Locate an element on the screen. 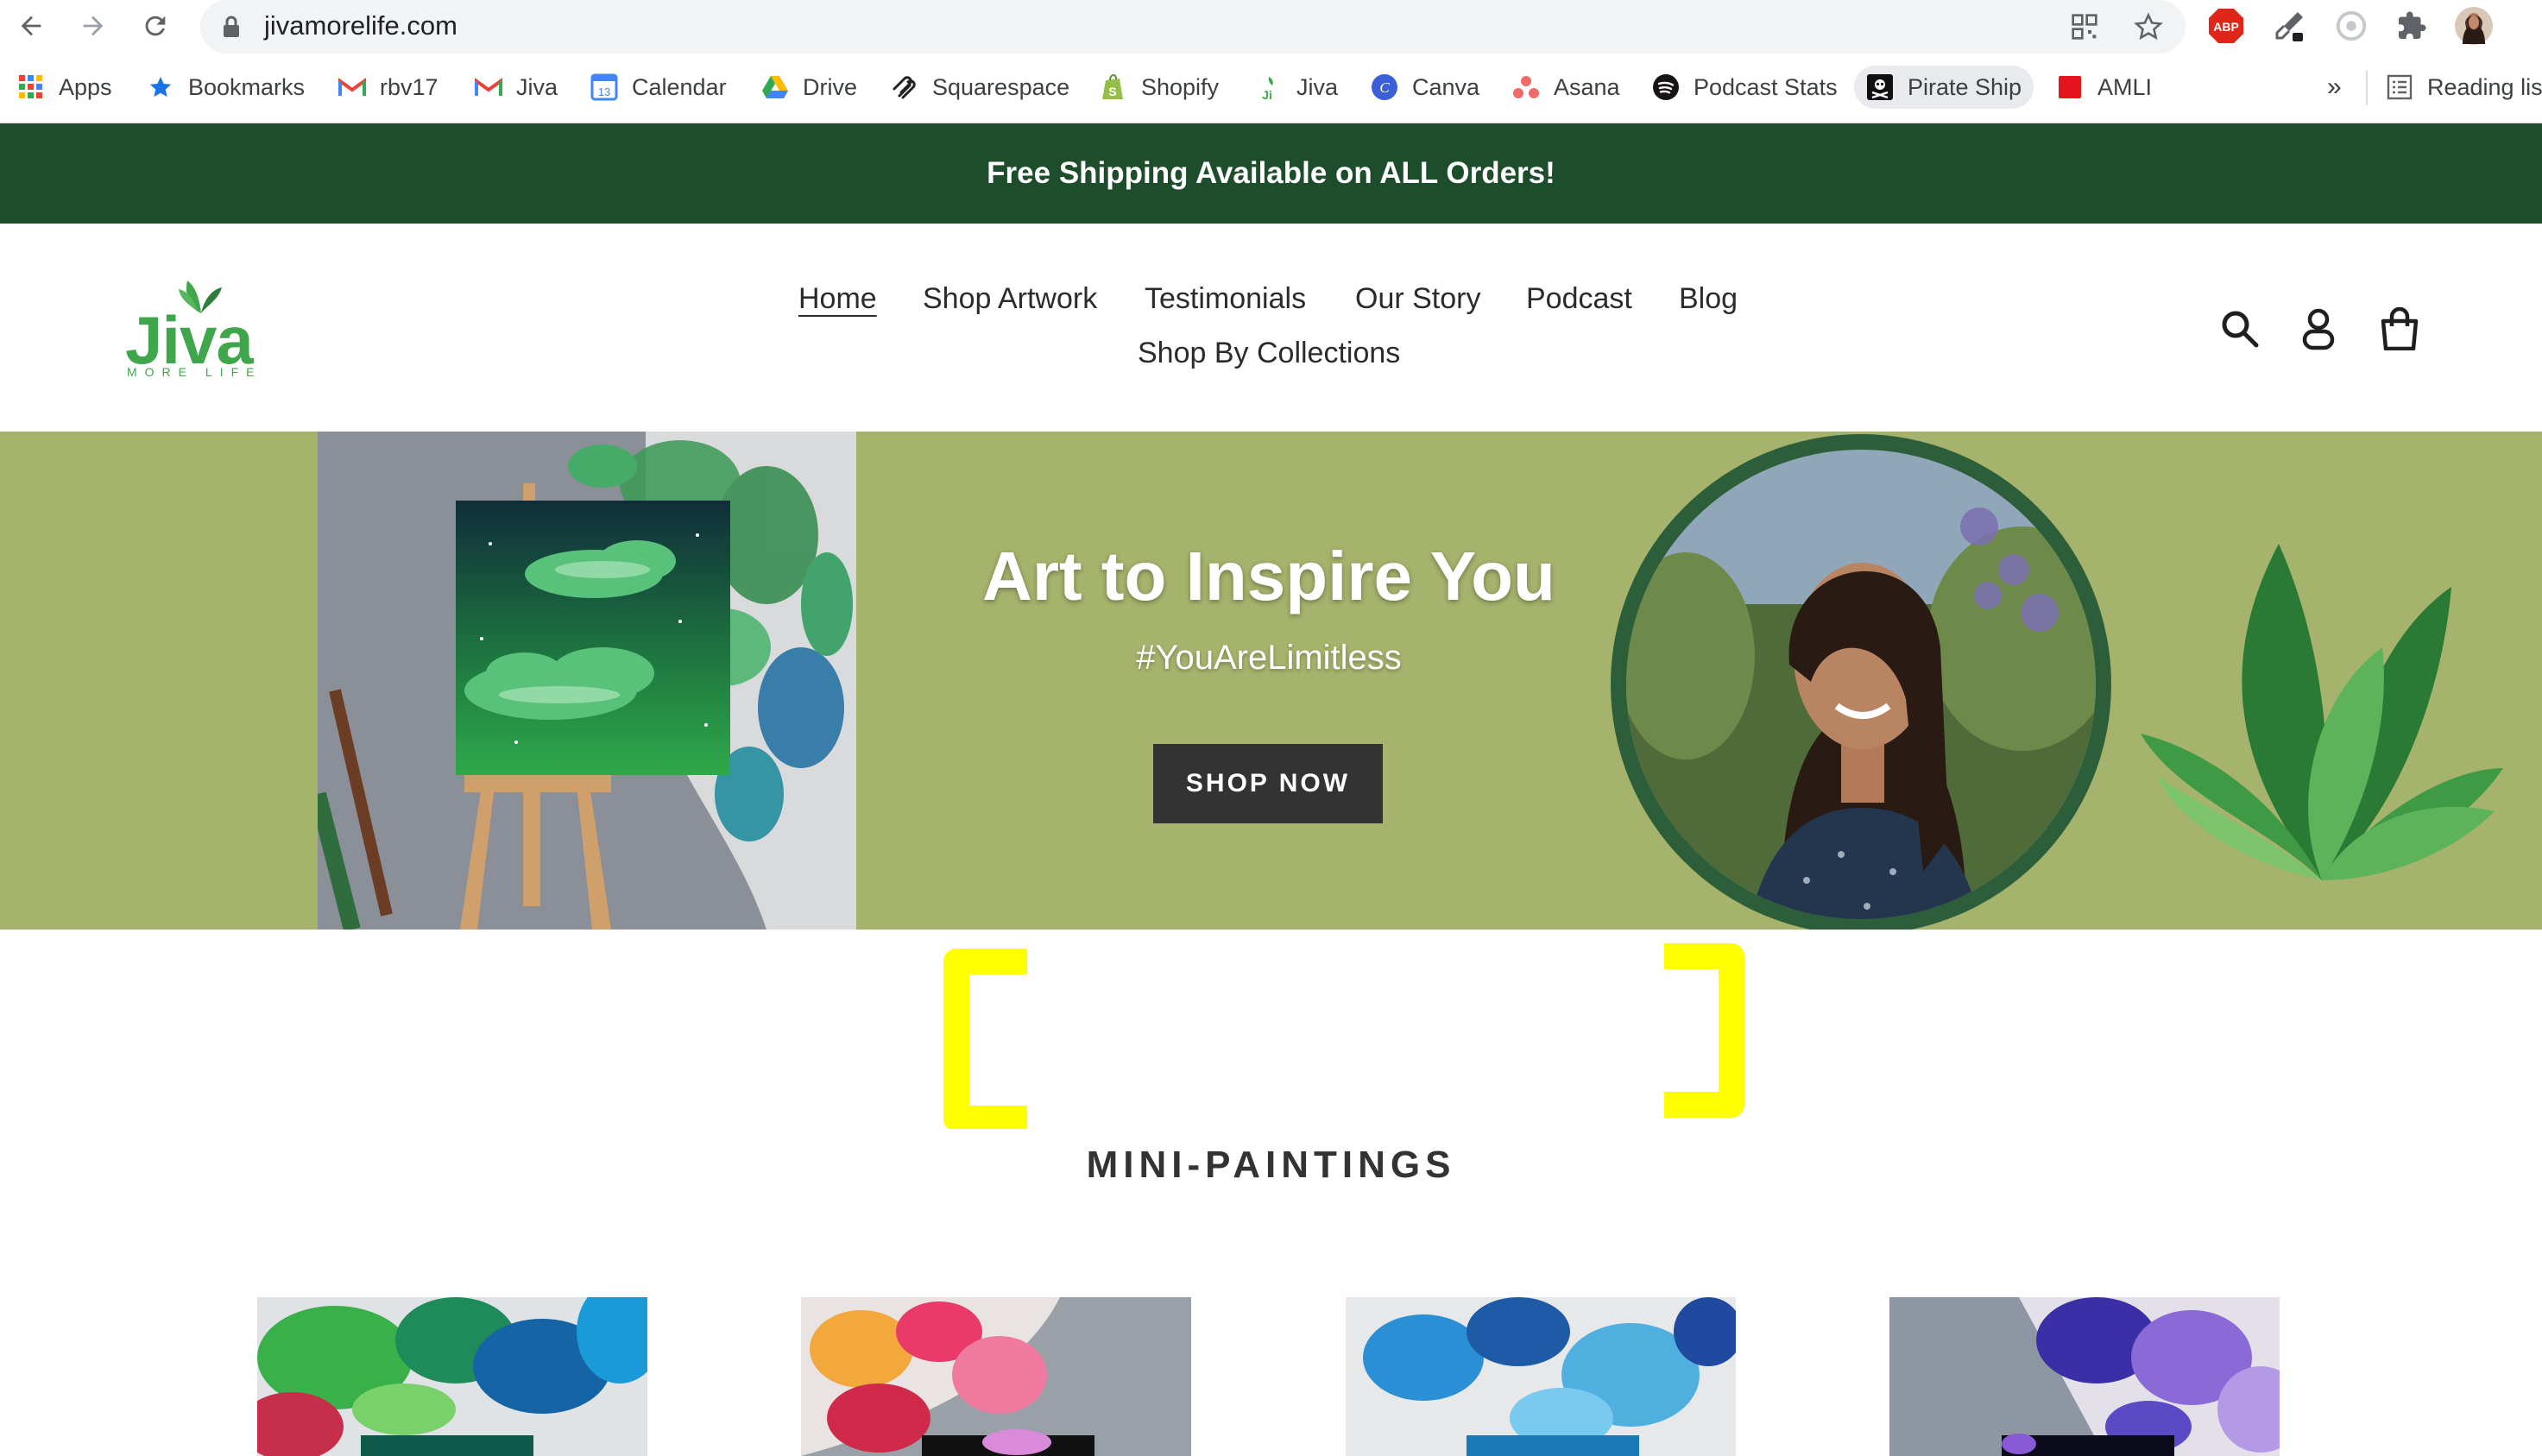 The width and height of the screenshot is (2542, 1456). jiva-icon: Ji is located at coordinates (1269, 87).